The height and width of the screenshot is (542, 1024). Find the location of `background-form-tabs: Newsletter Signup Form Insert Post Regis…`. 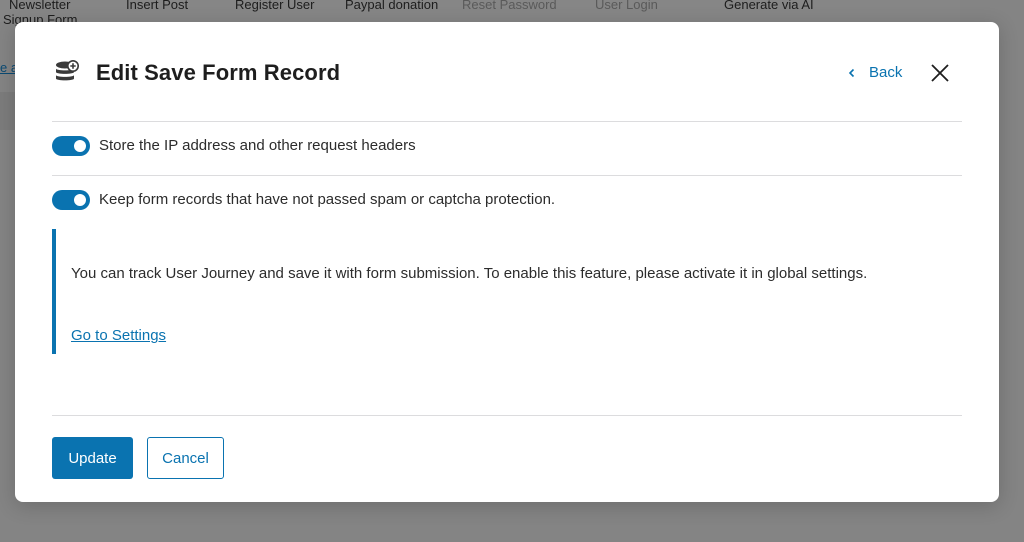

background-form-tabs: Newsletter Signup Form Insert Post Regis… is located at coordinates (480, 13).